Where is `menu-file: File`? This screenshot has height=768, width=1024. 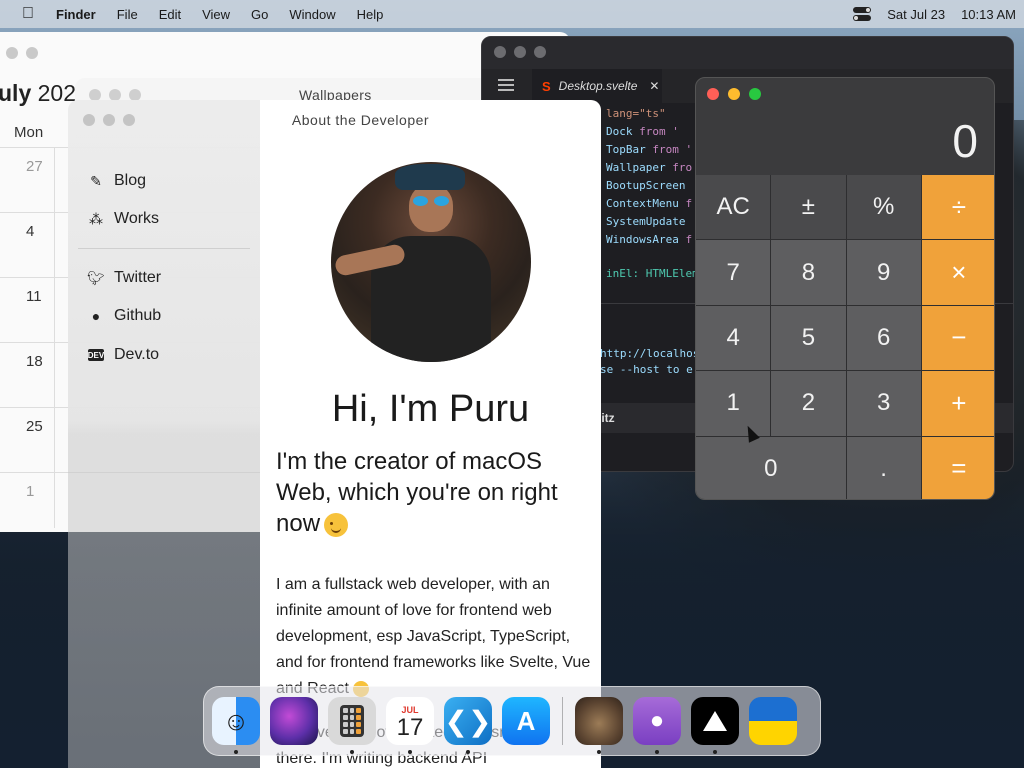
menu-file: File is located at coordinates (127, 14).